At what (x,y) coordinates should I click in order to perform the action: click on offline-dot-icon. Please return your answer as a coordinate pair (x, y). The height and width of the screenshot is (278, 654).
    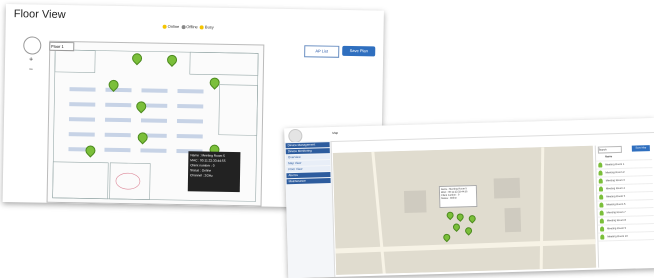
    Looking at the image, I should click on (183, 27).